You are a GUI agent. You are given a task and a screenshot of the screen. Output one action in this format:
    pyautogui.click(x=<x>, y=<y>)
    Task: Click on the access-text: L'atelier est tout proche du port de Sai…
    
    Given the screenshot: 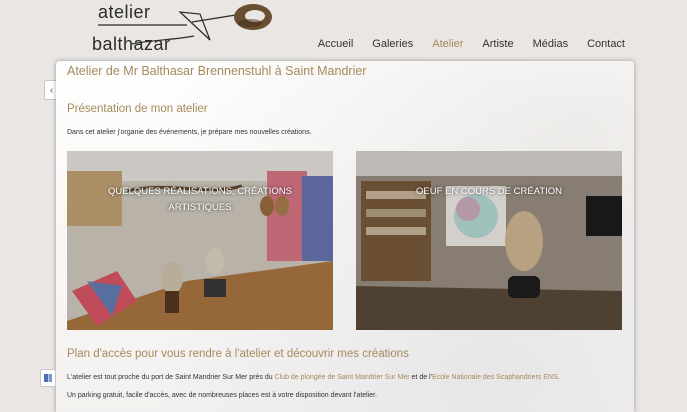 What is the action you would take?
    pyautogui.click(x=313, y=377)
    